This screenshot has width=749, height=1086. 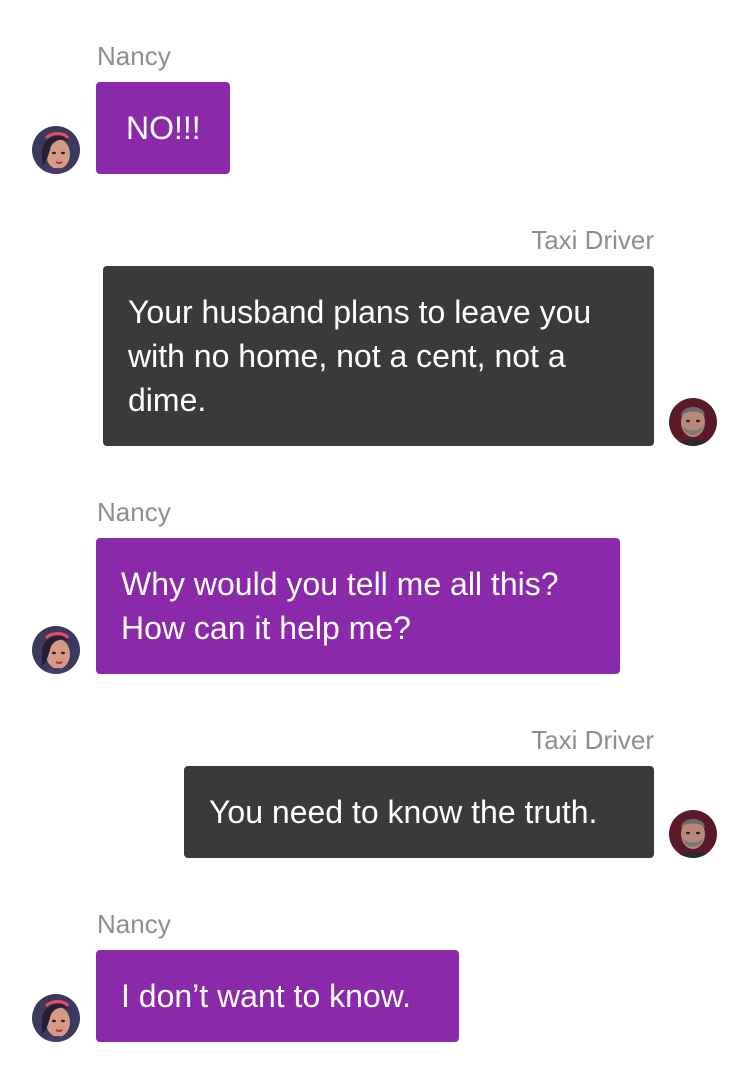 I want to click on message-text: You need to know the truth., so click(x=403, y=812).